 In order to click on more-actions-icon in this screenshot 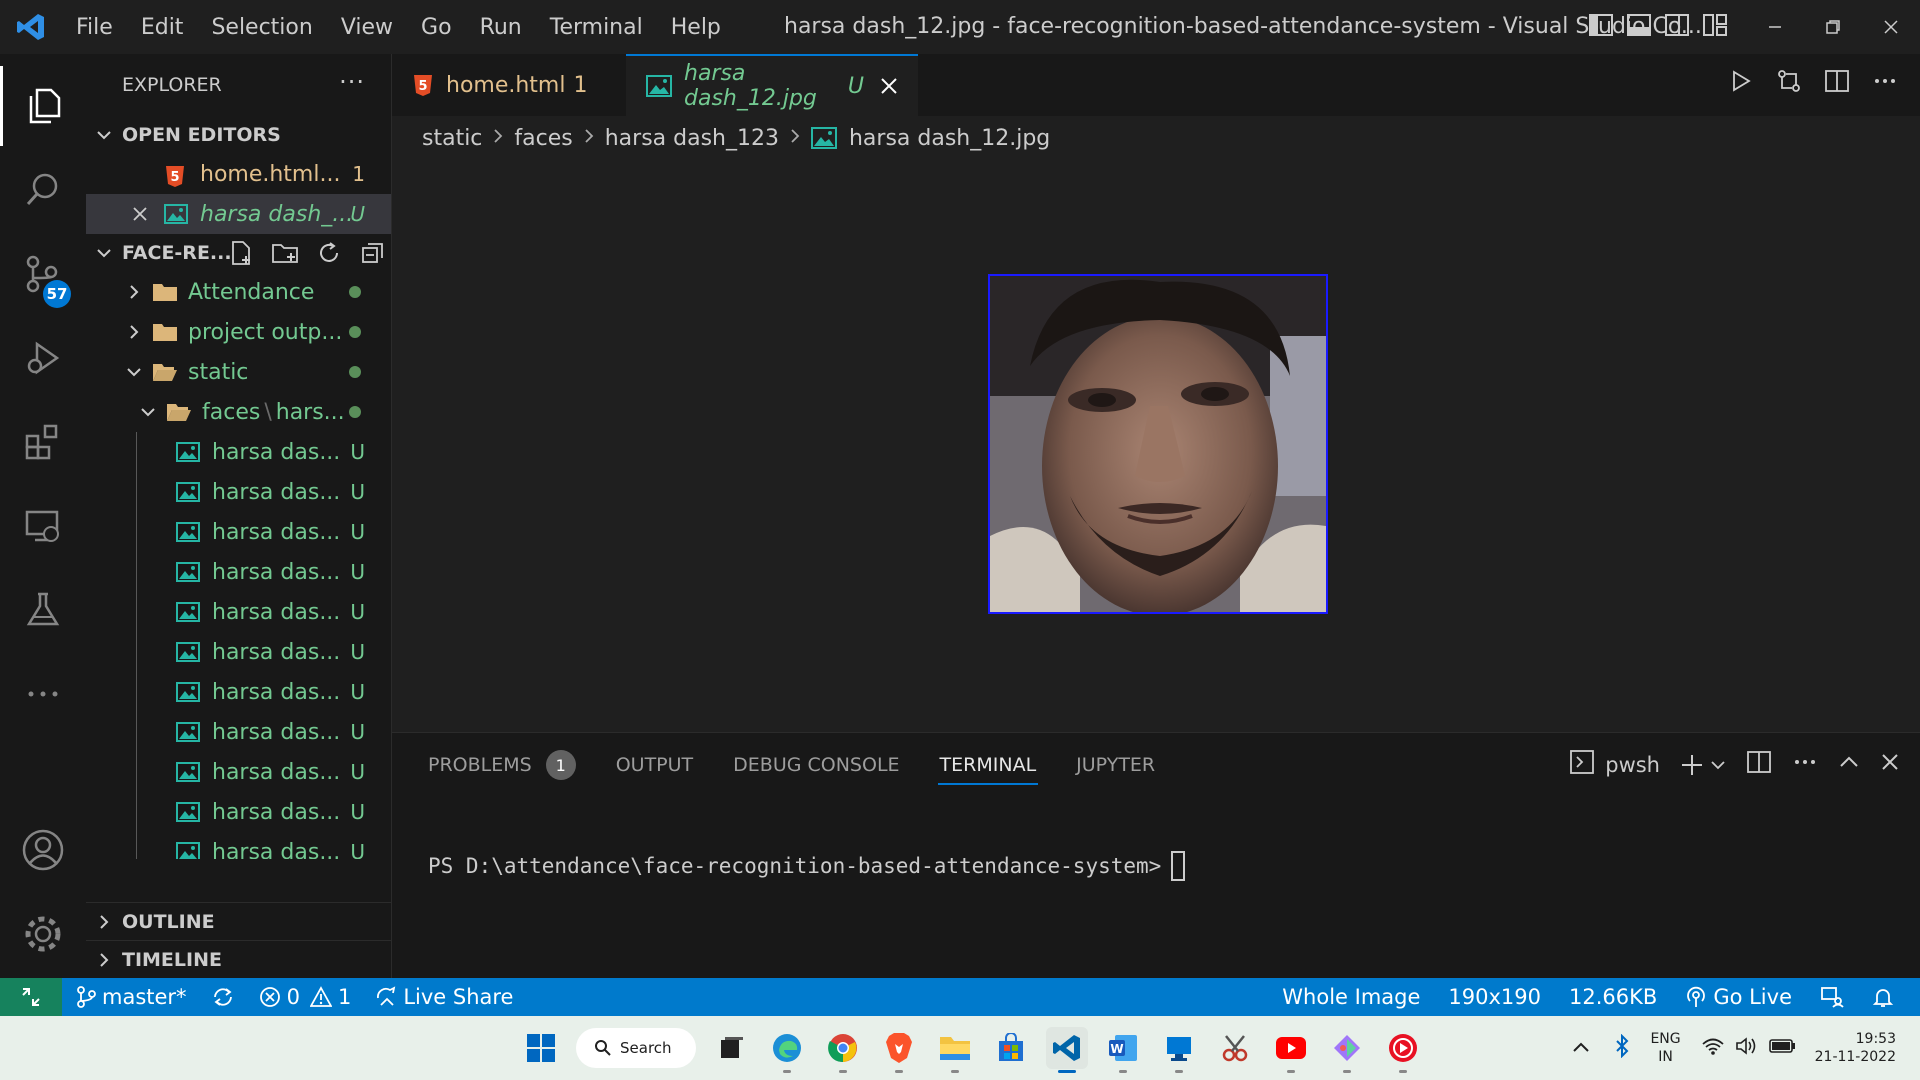, I will do `click(1885, 81)`.